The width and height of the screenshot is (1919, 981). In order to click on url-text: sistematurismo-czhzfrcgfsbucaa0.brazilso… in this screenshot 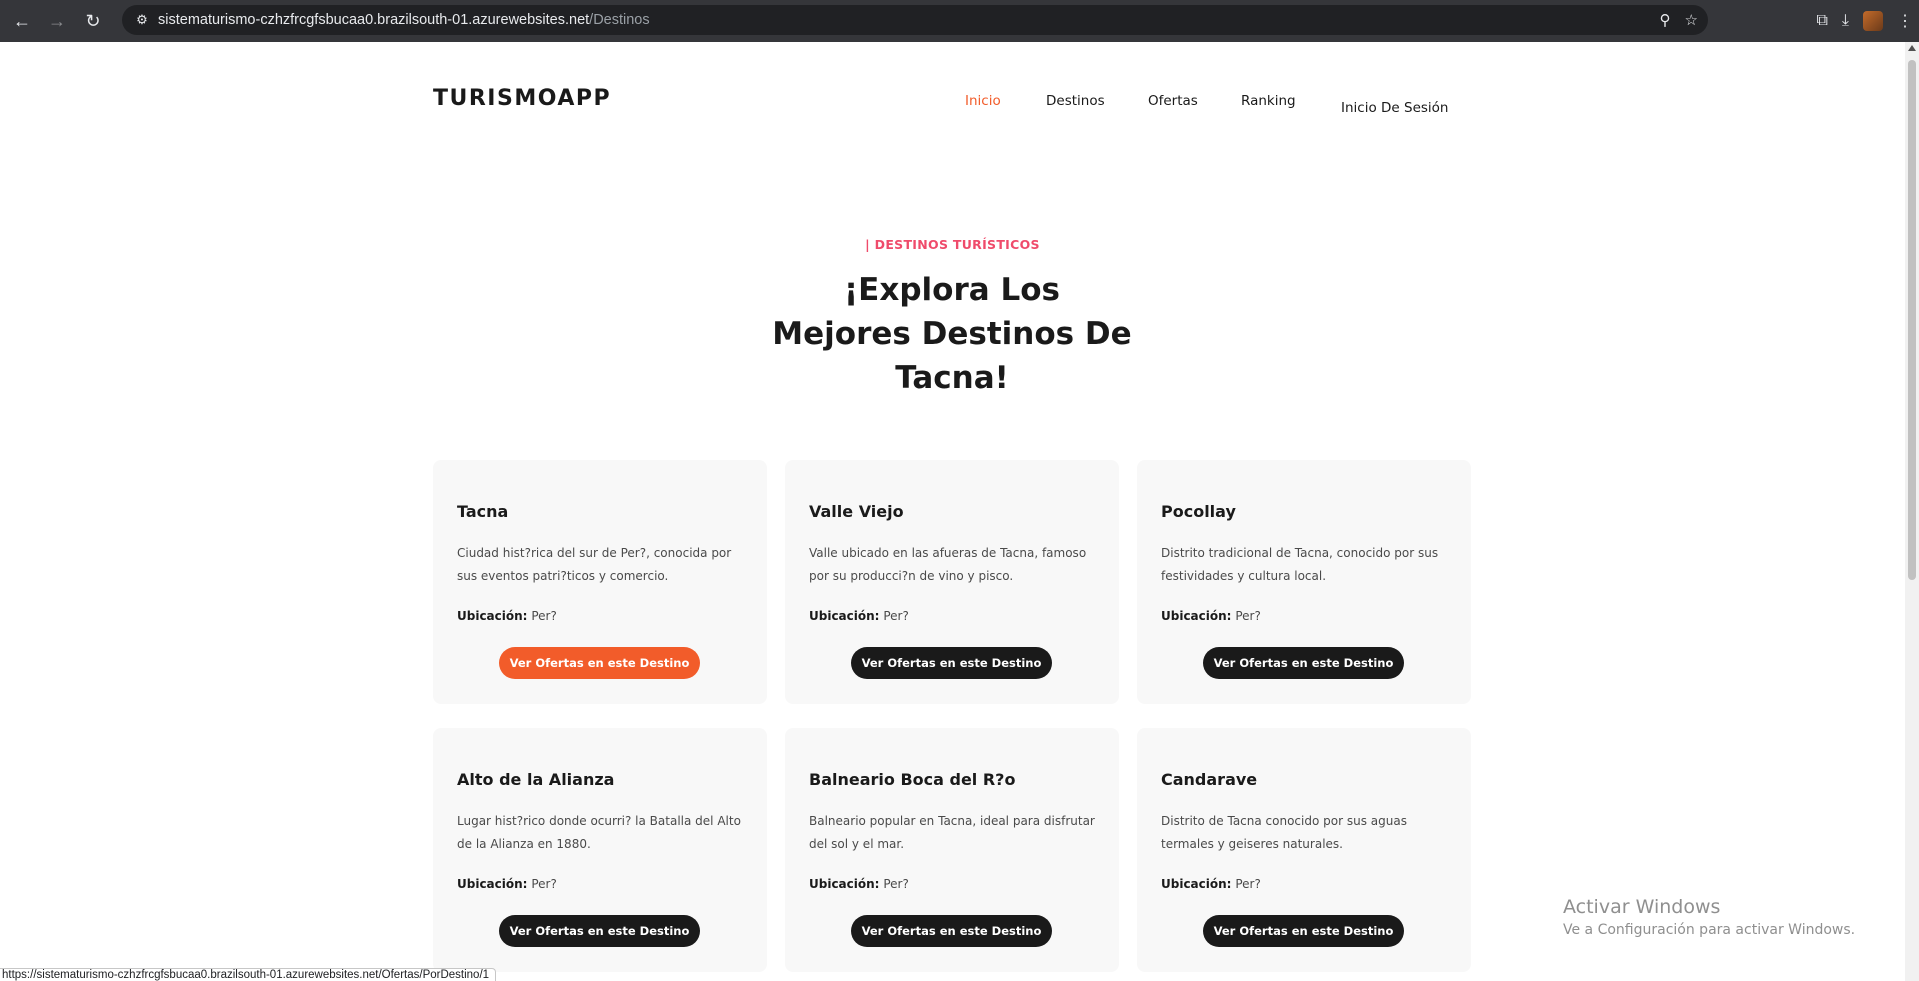, I will do `click(404, 20)`.